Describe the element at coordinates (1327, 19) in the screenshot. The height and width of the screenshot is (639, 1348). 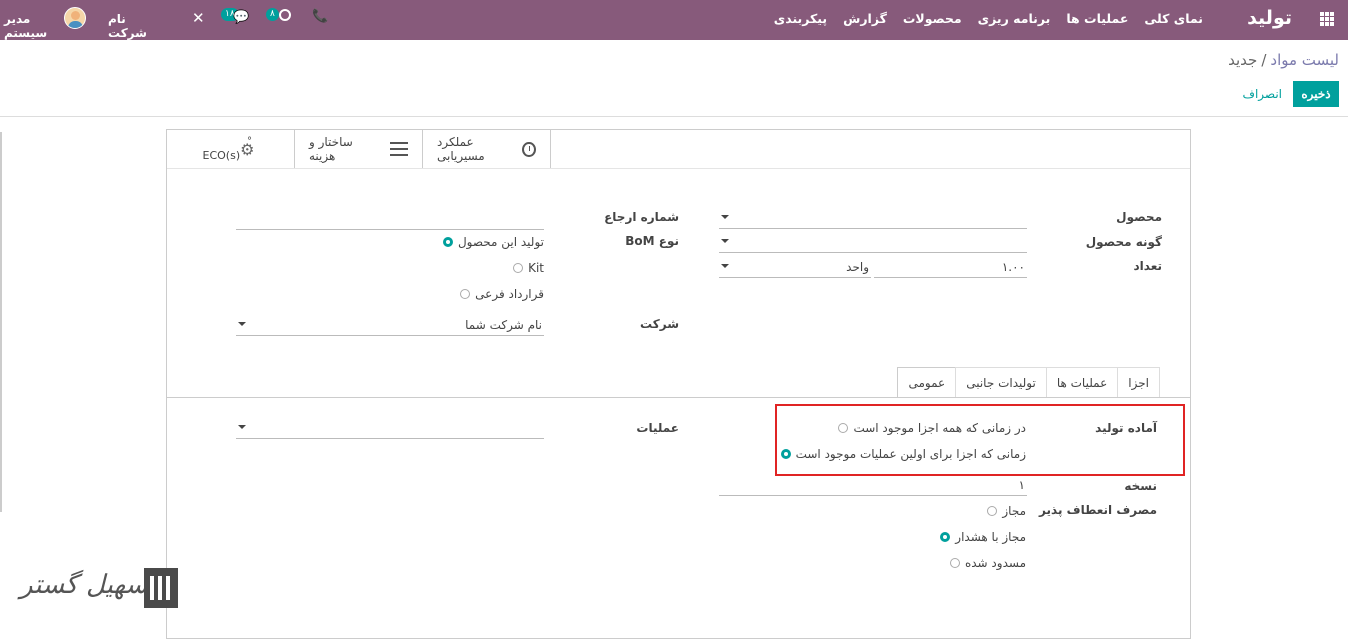
I see `apps-menu-icon` at that location.